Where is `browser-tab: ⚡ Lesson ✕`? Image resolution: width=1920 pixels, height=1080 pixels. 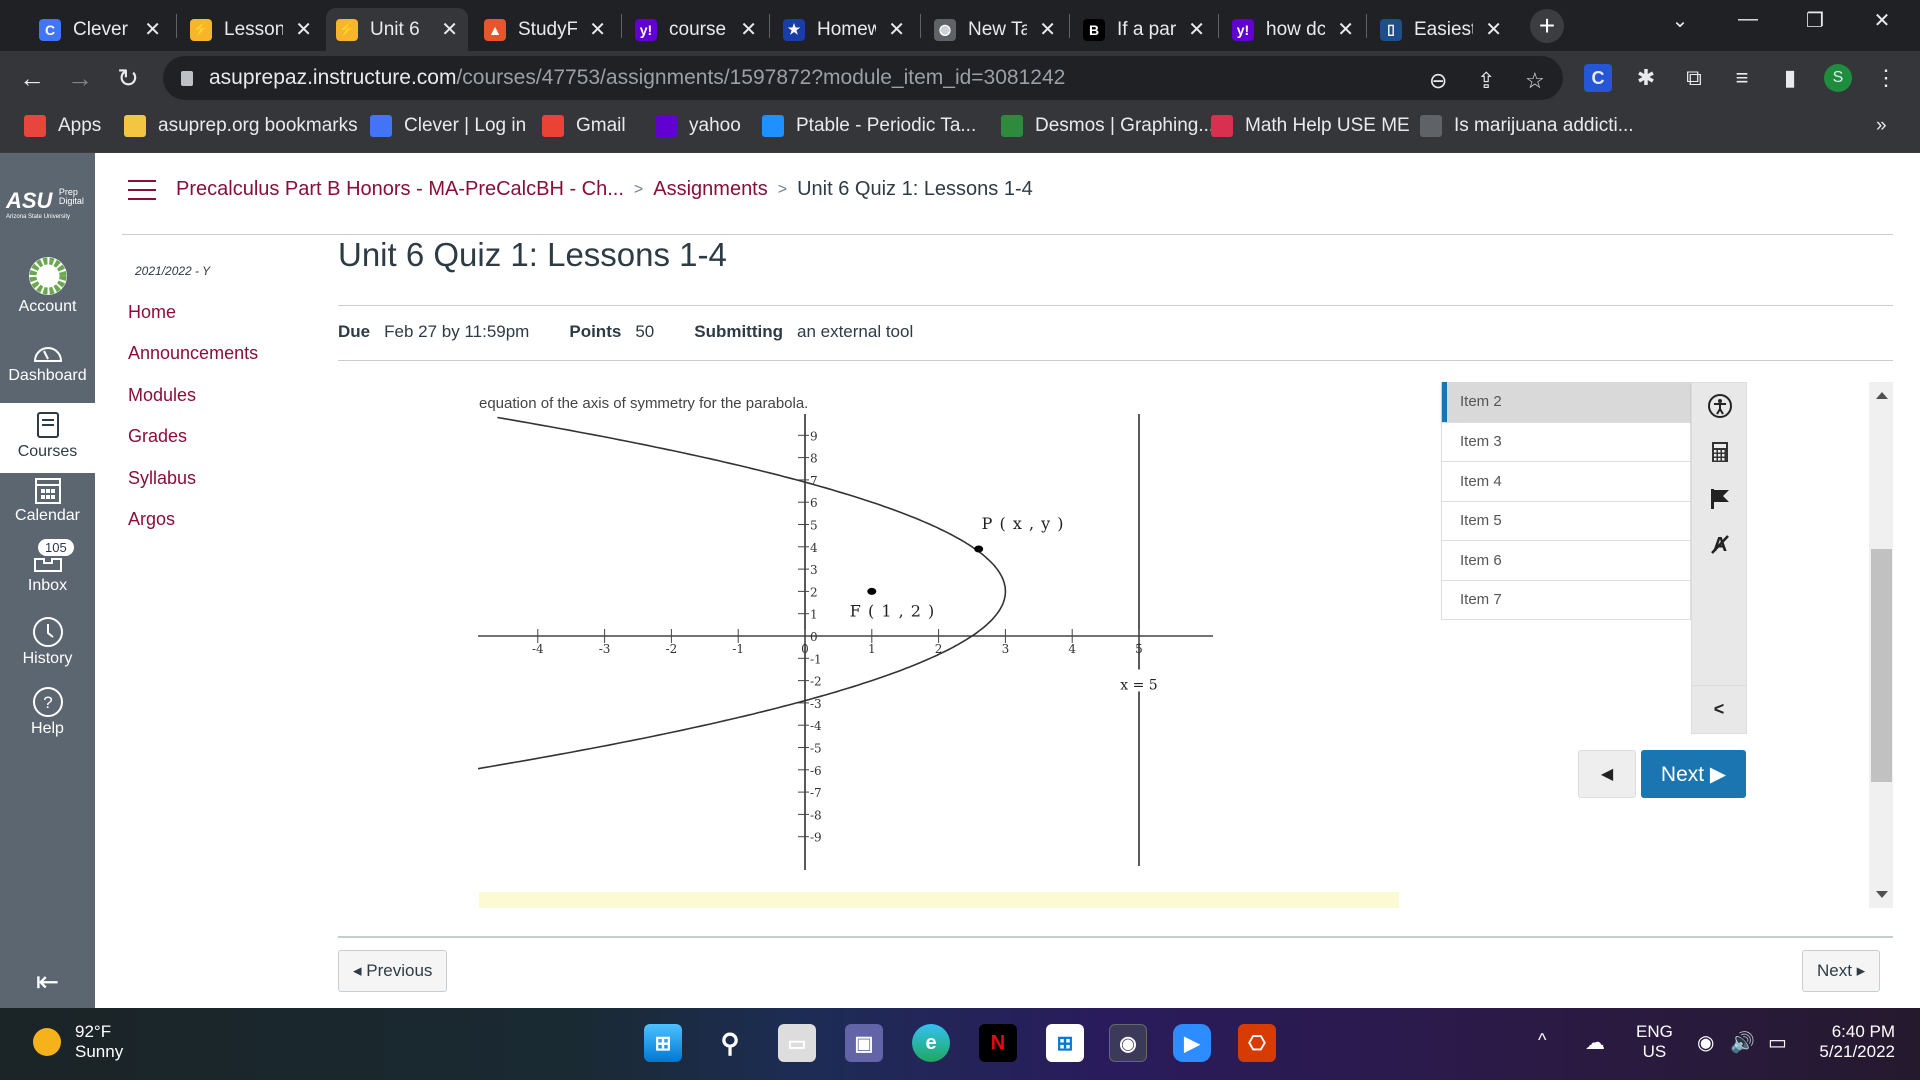
browser-tab: ⚡ Lesson ✕ is located at coordinates (251, 29).